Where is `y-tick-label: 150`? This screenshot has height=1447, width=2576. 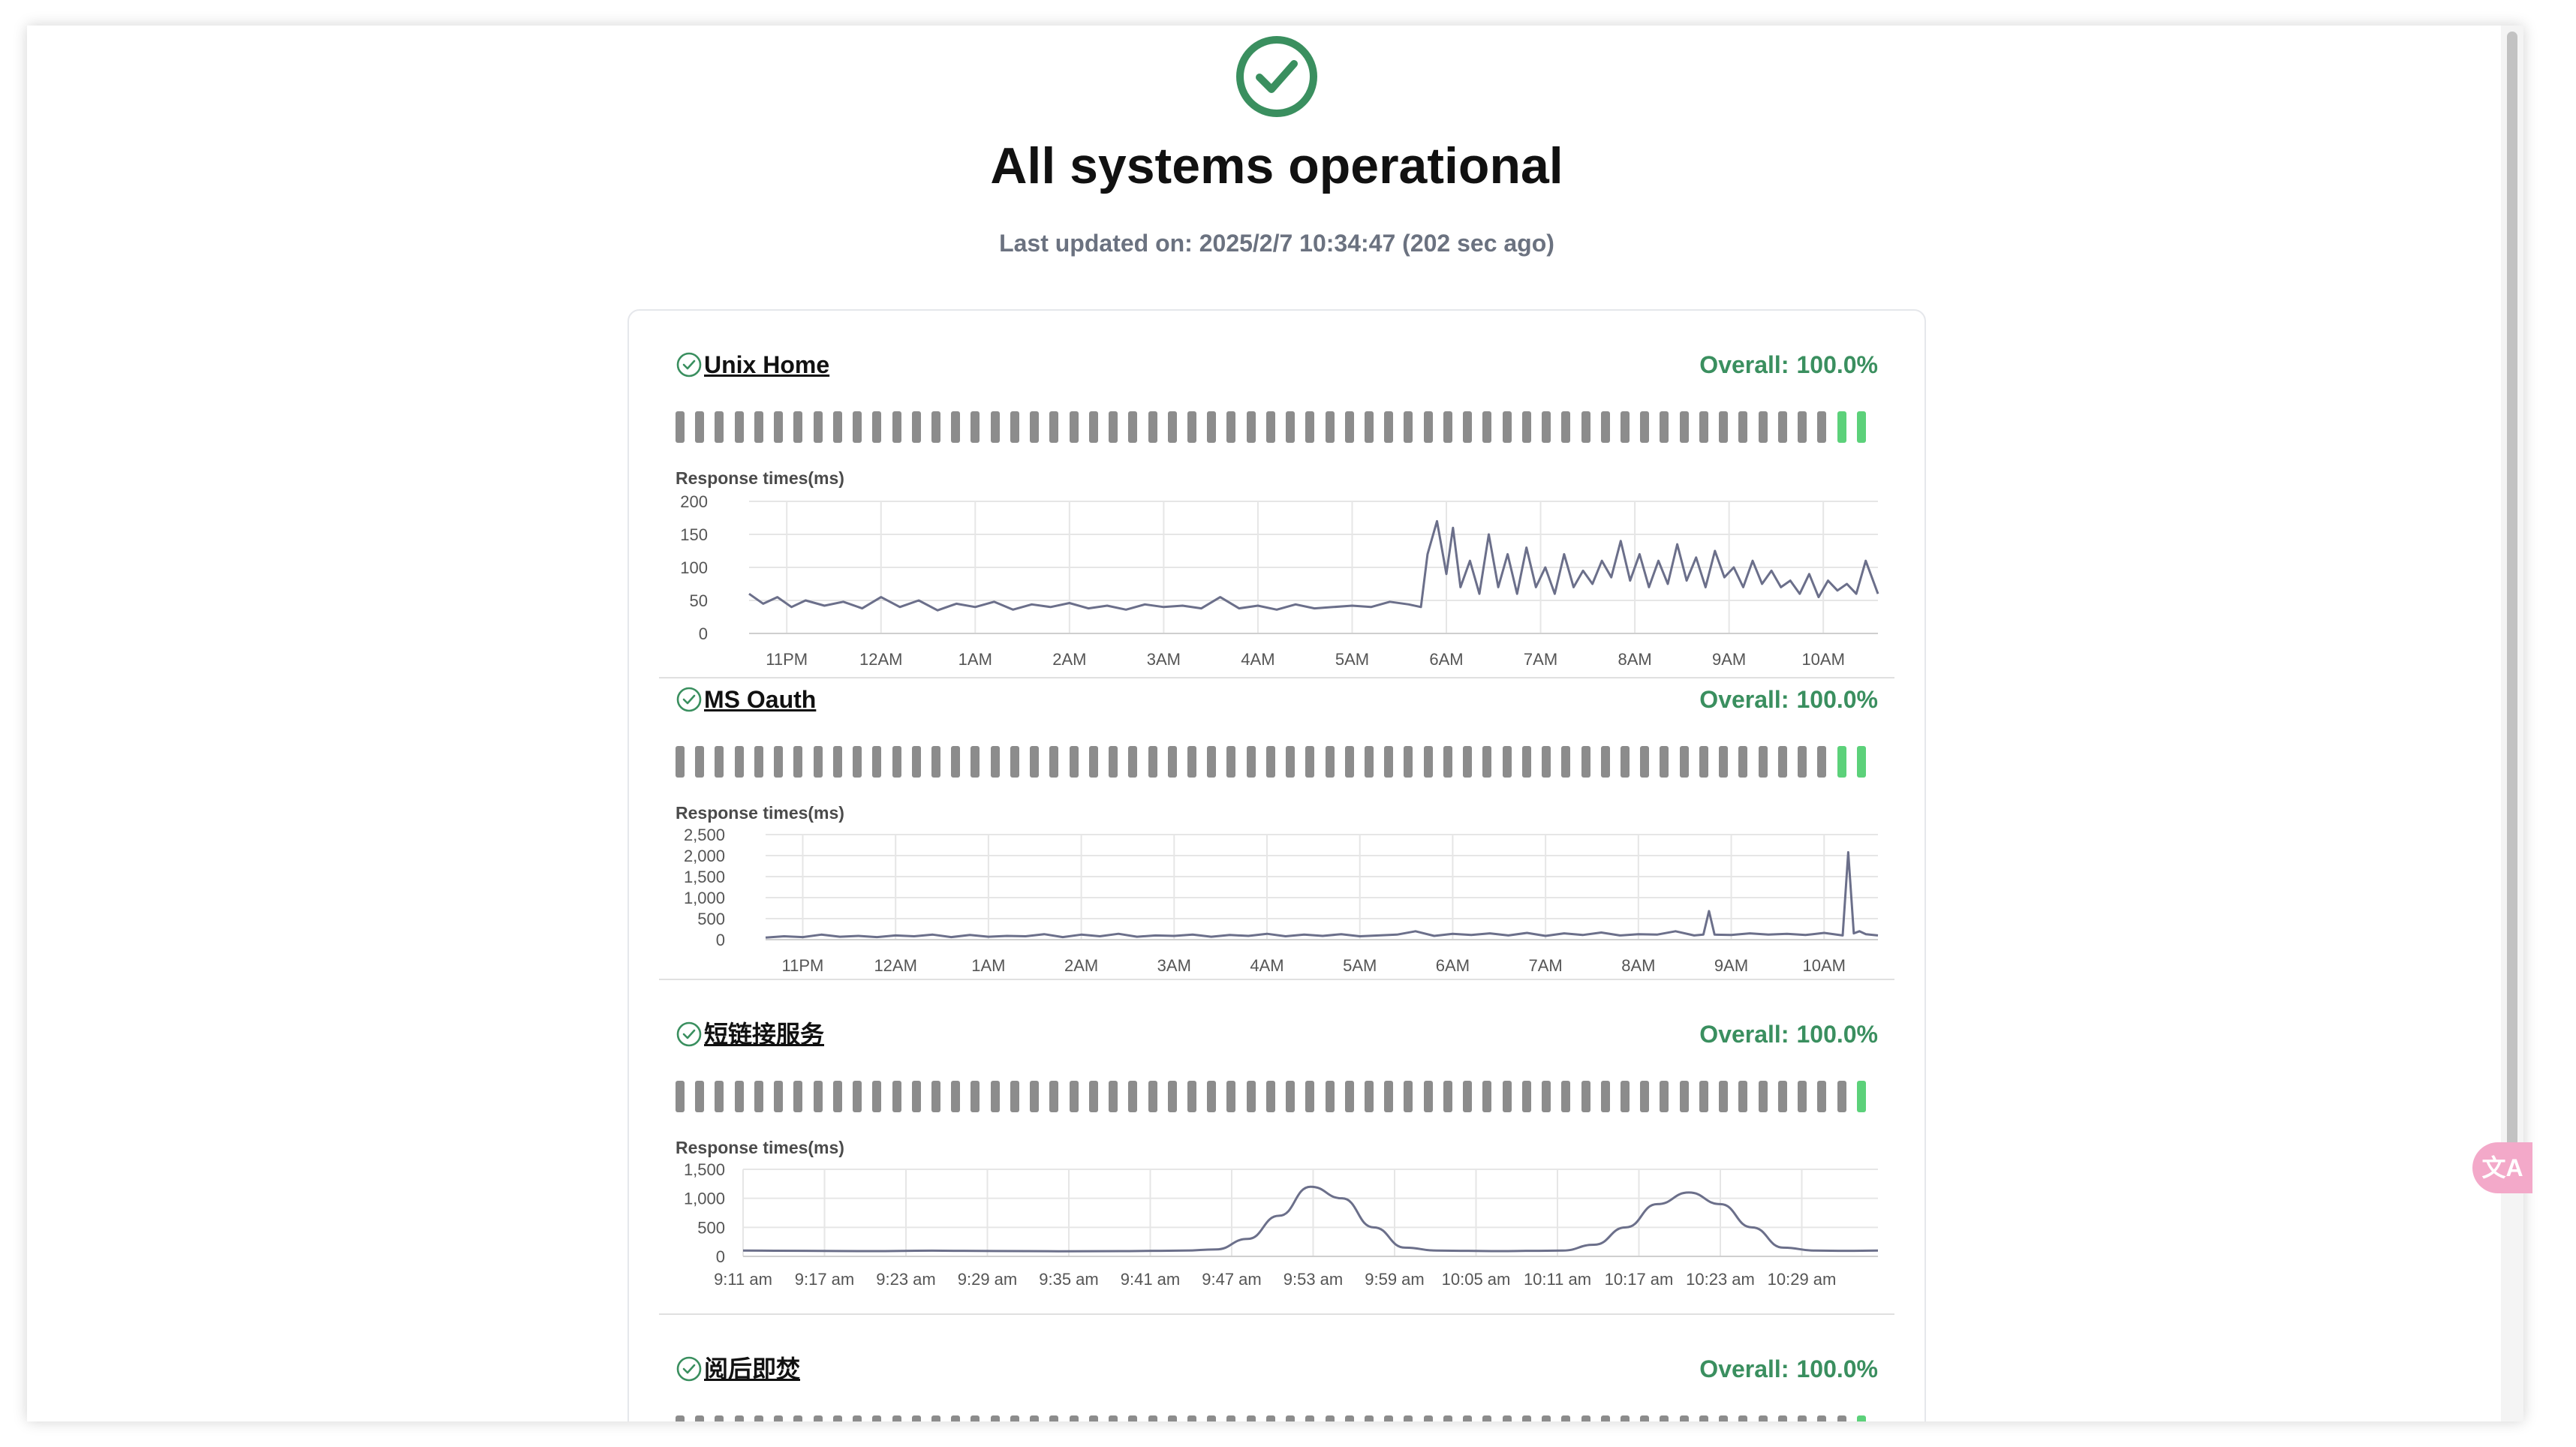
y-tick-label: 150 is located at coordinates (694, 534).